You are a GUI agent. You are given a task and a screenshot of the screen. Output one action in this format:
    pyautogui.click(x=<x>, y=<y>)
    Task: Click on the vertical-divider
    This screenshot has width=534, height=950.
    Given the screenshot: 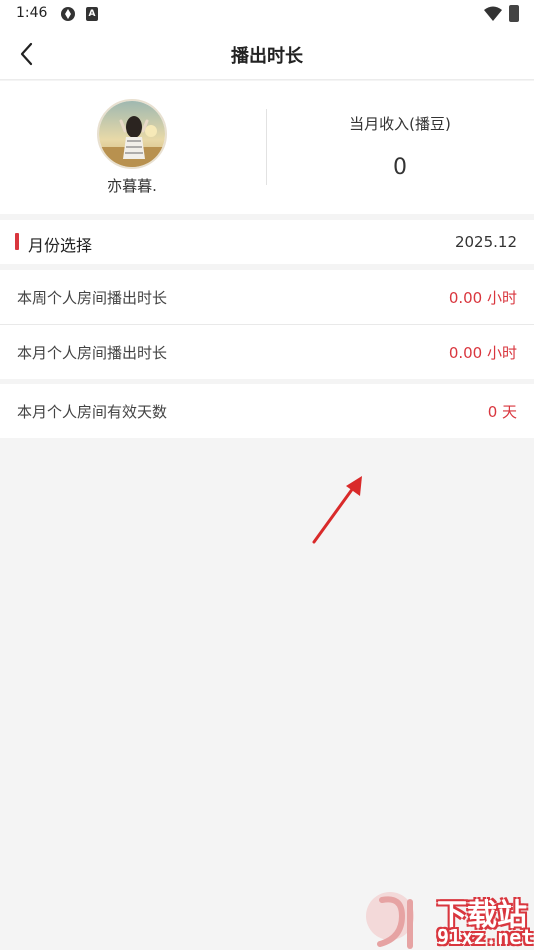 What is the action you would take?
    pyautogui.click(x=266, y=147)
    